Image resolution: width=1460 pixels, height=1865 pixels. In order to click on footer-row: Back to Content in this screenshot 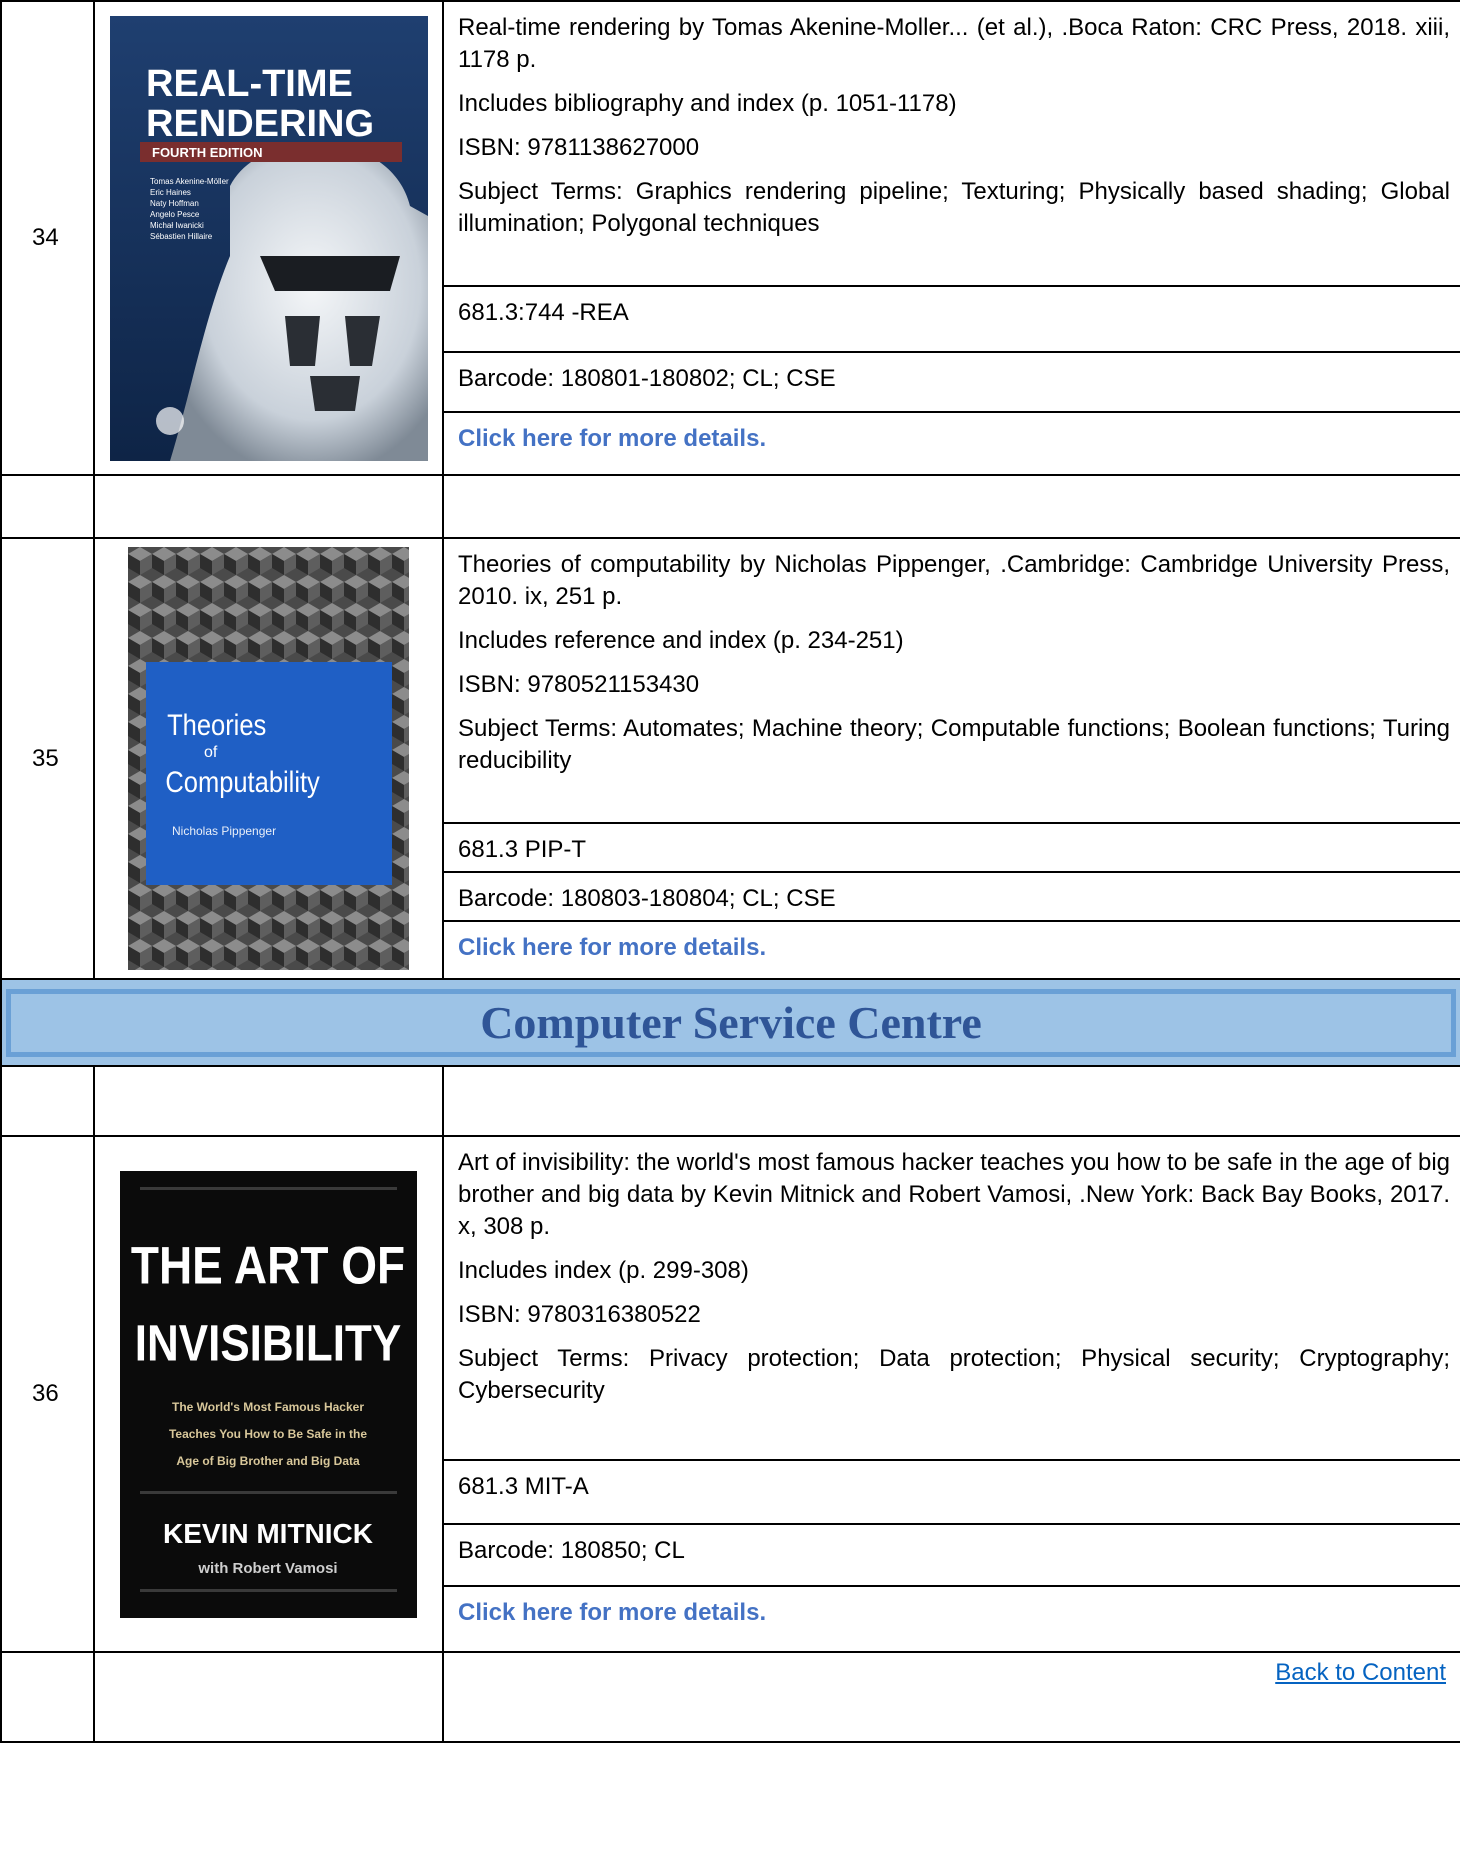, I will do `click(730, 1697)`.